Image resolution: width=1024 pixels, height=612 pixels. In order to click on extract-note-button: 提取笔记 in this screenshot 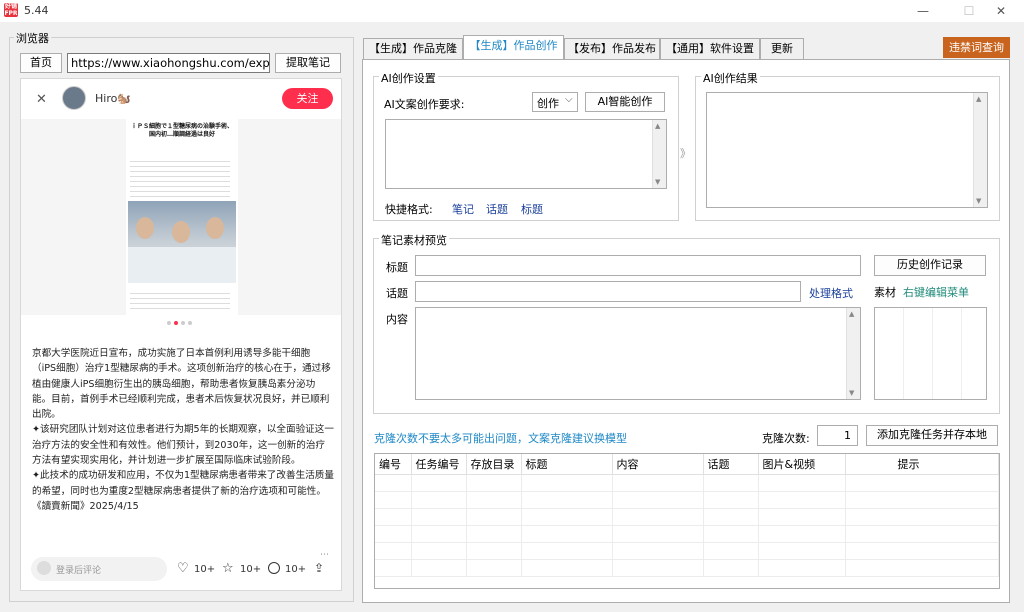, I will do `click(308, 63)`.